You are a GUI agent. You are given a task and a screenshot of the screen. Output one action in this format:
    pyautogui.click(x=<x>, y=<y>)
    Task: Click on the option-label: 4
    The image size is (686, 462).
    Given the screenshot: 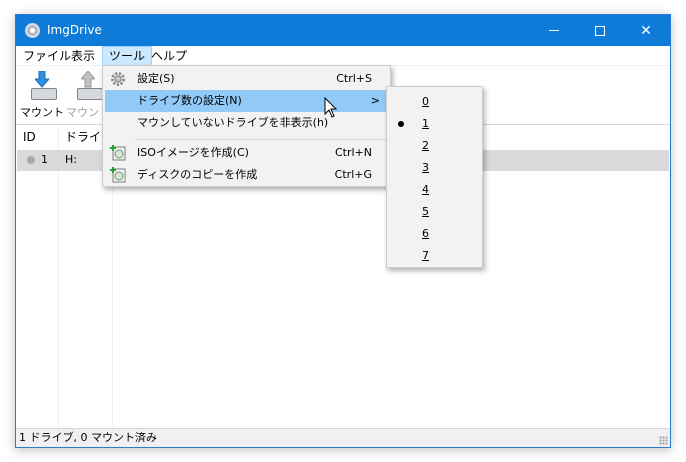 What is the action you would take?
    pyautogui.click(x=425, y=189)
    